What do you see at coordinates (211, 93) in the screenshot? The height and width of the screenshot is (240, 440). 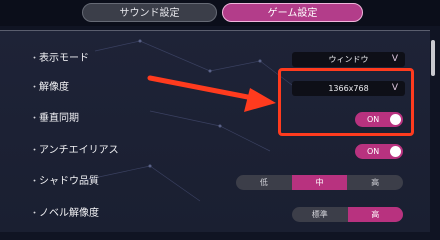 I see `arrow-annotation-icon` at bounding box center [211, 93].